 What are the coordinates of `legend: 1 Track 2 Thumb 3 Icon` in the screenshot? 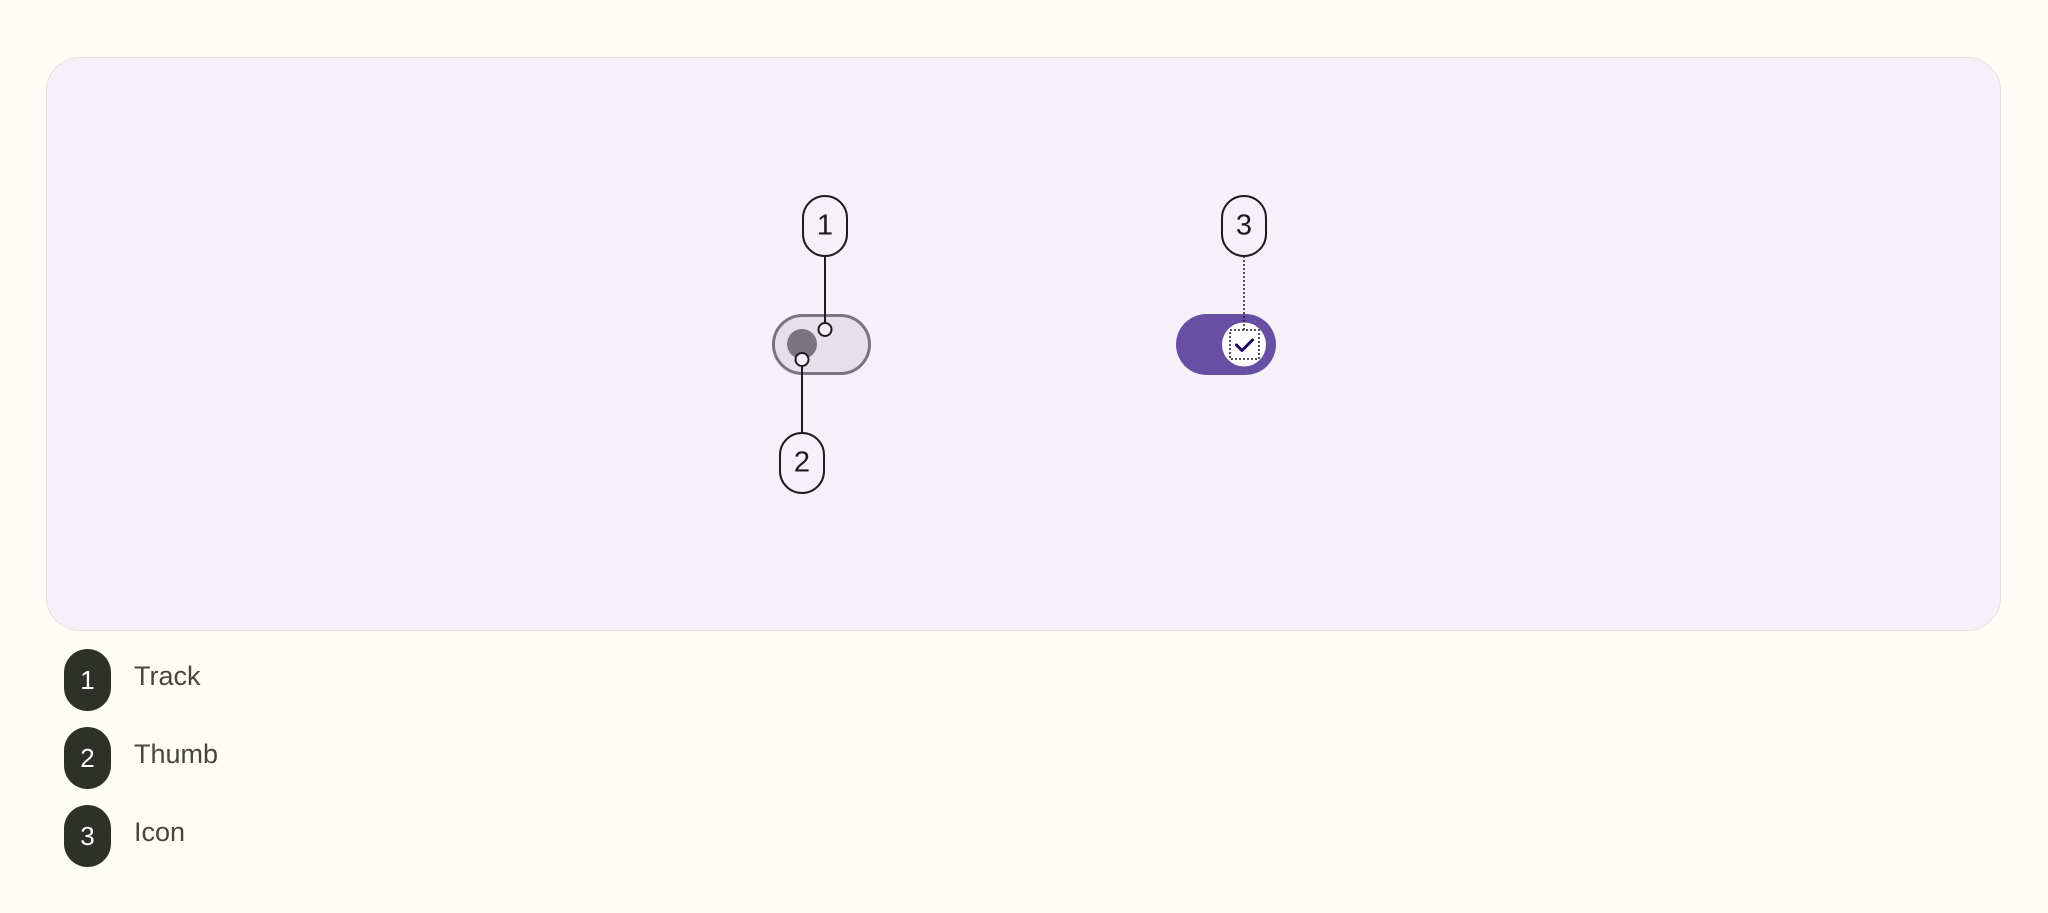 It's located at (141, 766).